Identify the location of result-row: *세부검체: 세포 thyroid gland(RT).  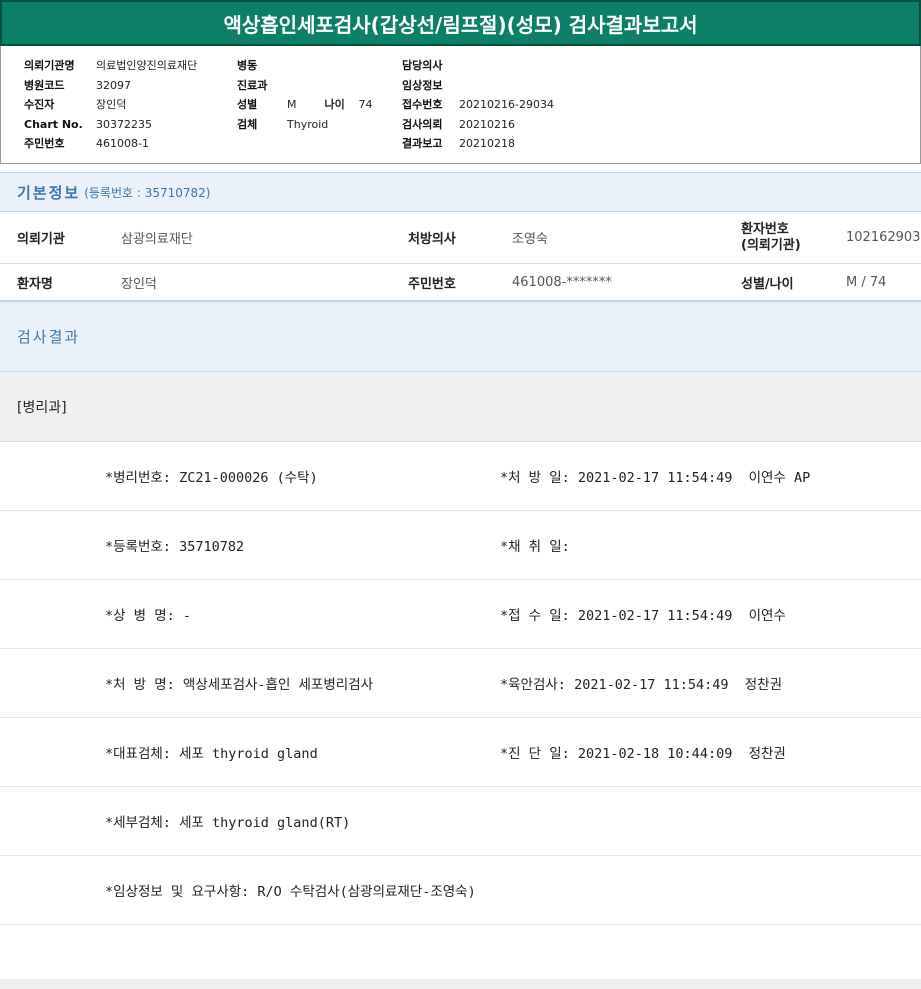
(460, 821).